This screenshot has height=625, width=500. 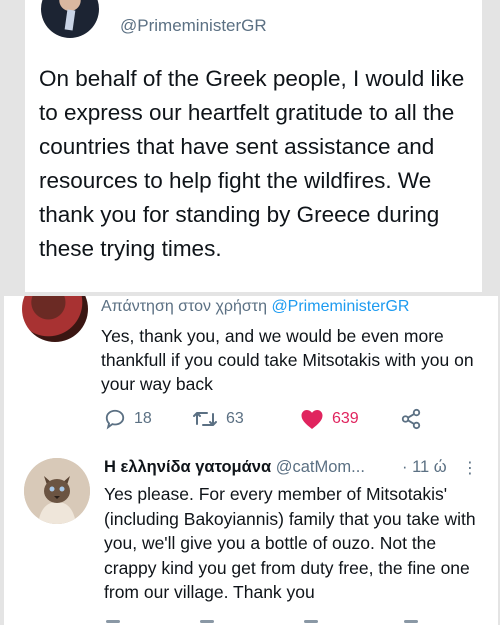 What do you see at coordinates (340, 306) in the screenshot?
I see `reply-to-mention: @PrimeministerGR` at bounding box center [340, 306].